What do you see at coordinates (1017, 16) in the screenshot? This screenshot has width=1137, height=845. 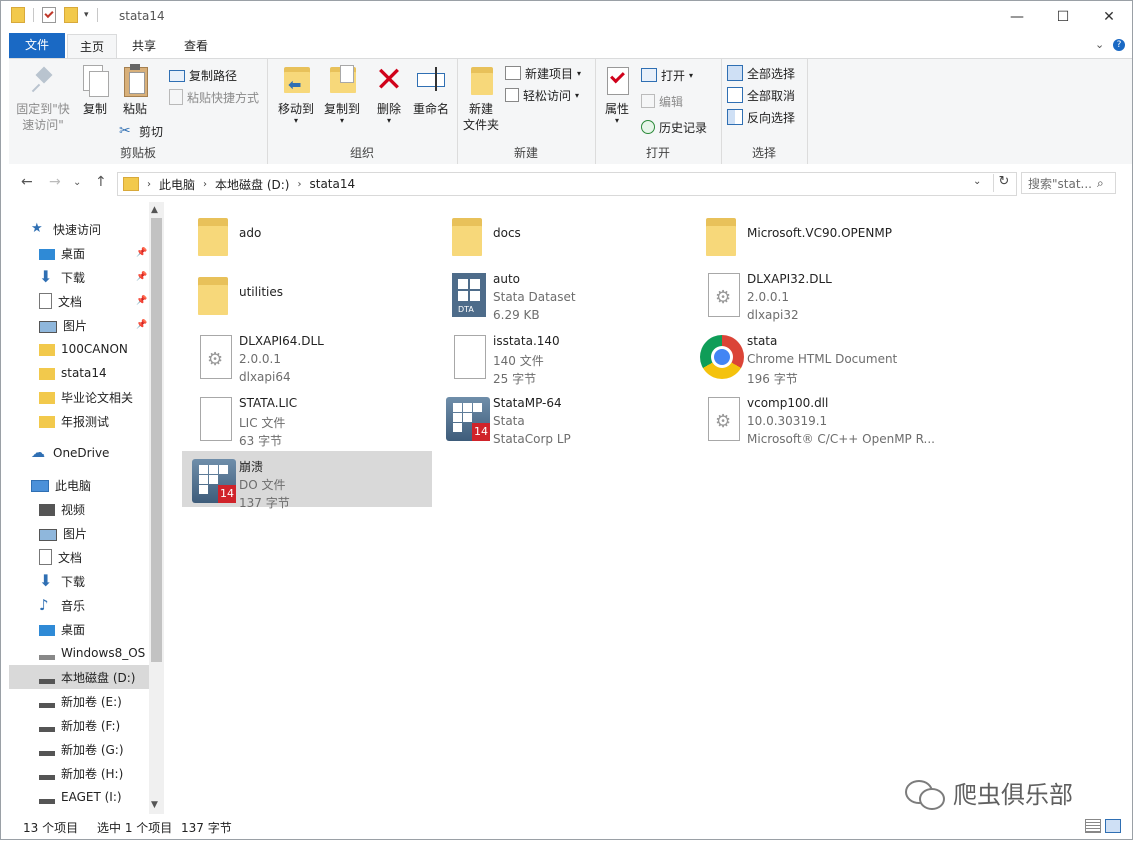 I see `minimize-button: —` at bounding box center [1017, 16].